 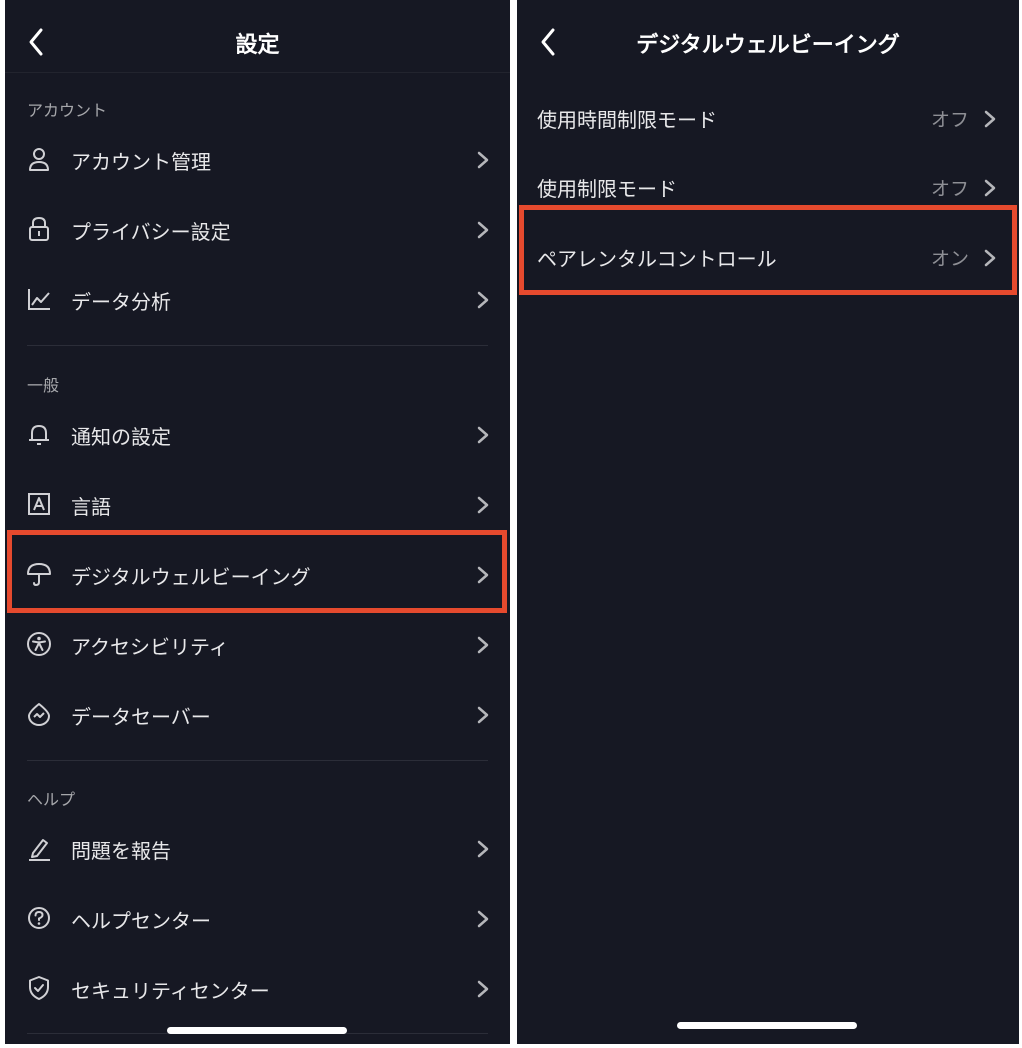 What do you see at coordinates (39, 918) in the screenshot?
I see `help-icon` at bounding box center [39, 918].